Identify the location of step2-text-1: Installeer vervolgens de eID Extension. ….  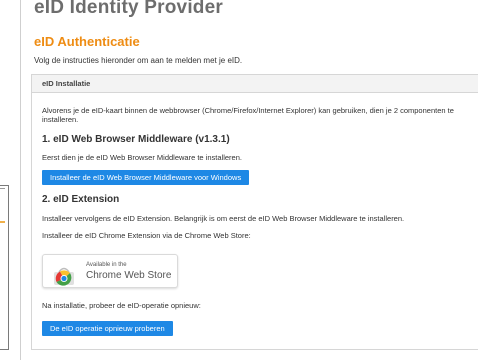
(223, 218).